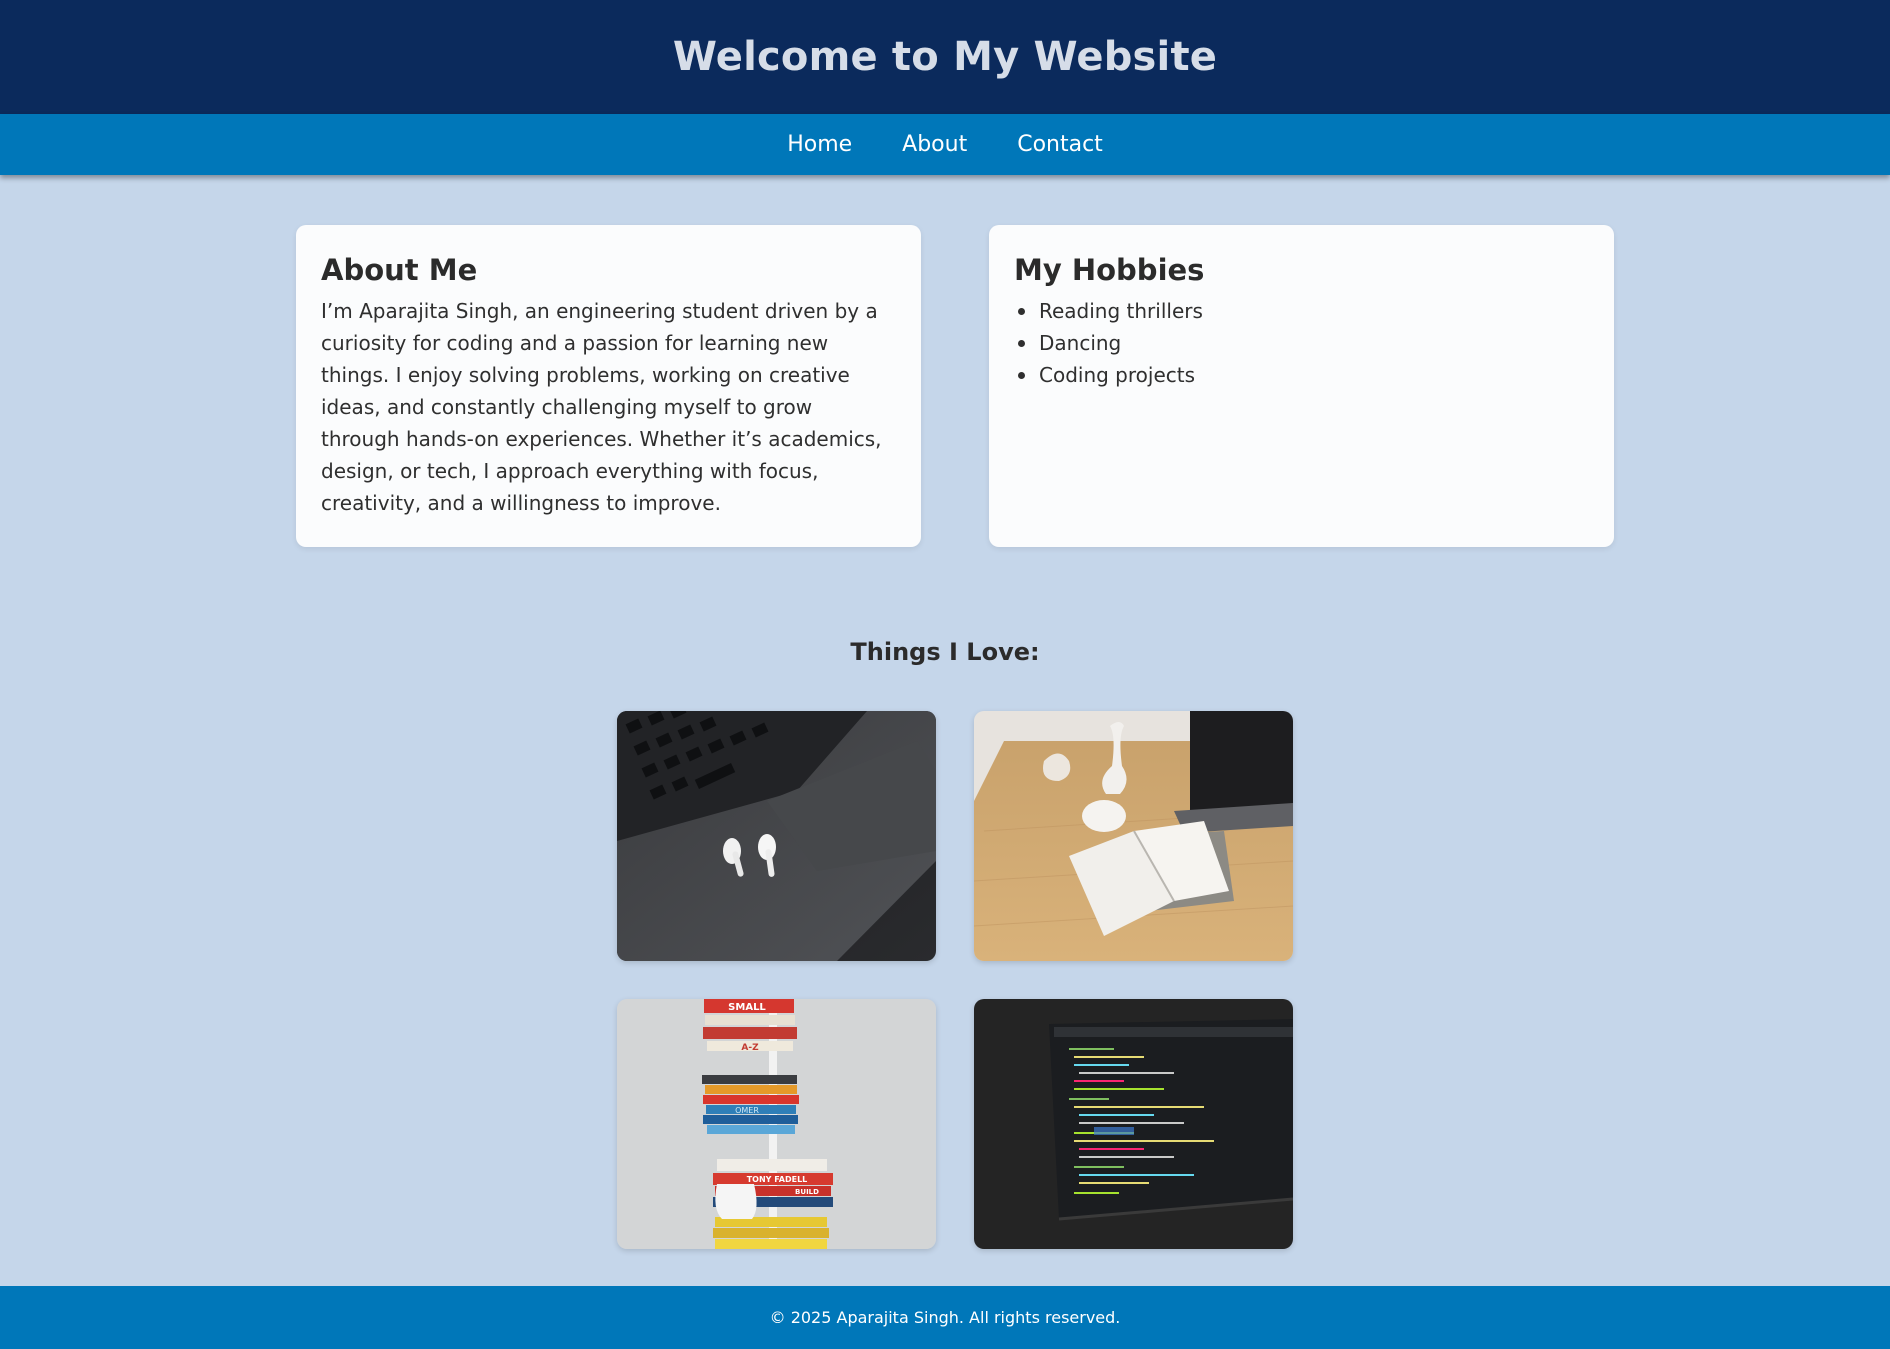 The height and width of the screenshot is (1349, 1890). I want to click on photo-code-on-screen, so click(1133, 1124).